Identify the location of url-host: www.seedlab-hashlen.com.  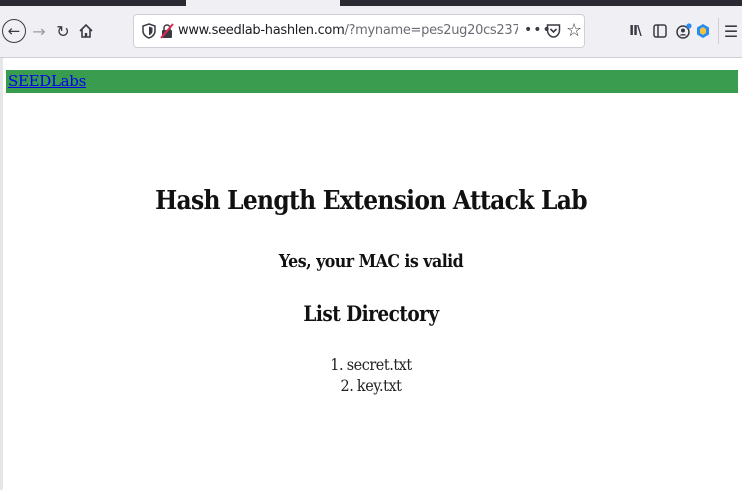
(261, 30).